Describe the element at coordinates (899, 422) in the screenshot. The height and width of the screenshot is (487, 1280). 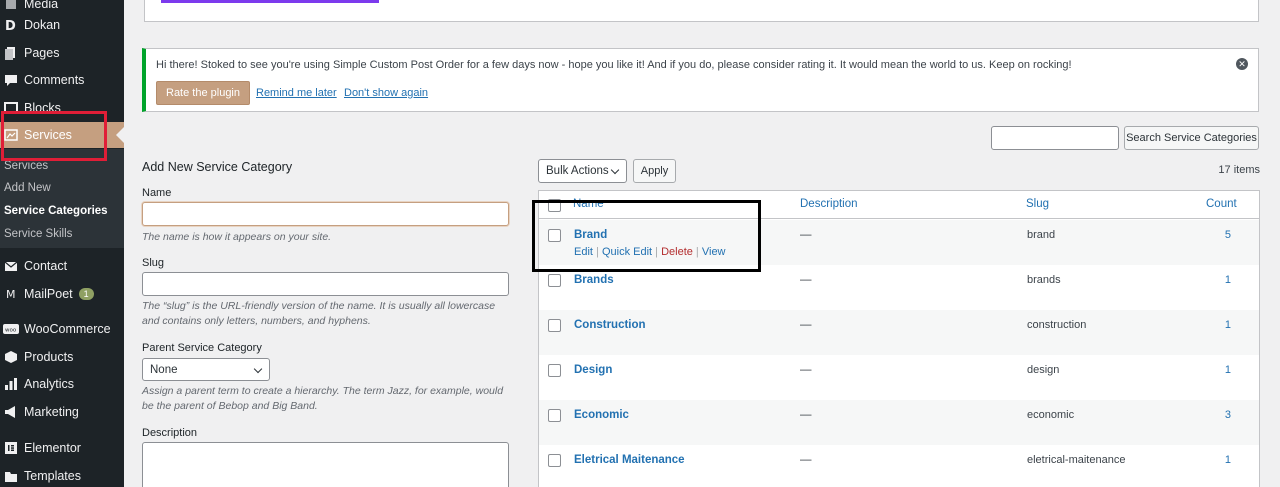
I see `table-row: Economic — economic 3` at that location.